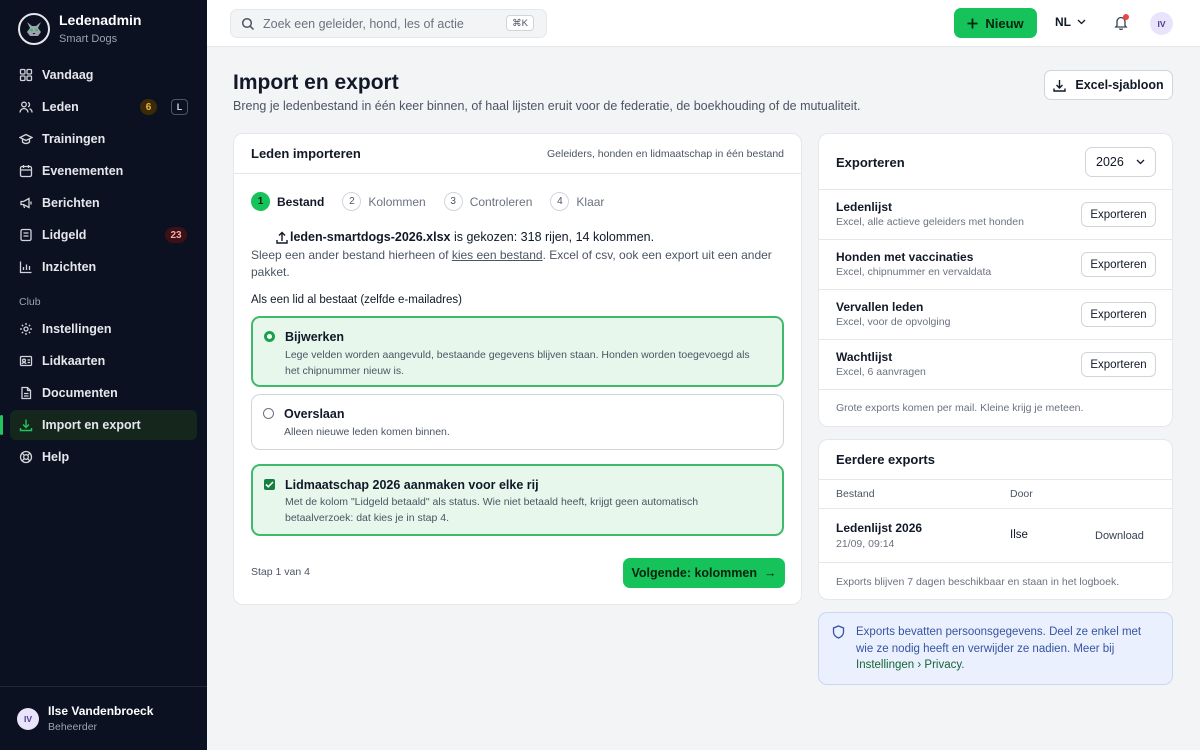 The width and height of the screenshot is (1200, 750). I want to click on nav-label: Vandaag, so click(68, 75).